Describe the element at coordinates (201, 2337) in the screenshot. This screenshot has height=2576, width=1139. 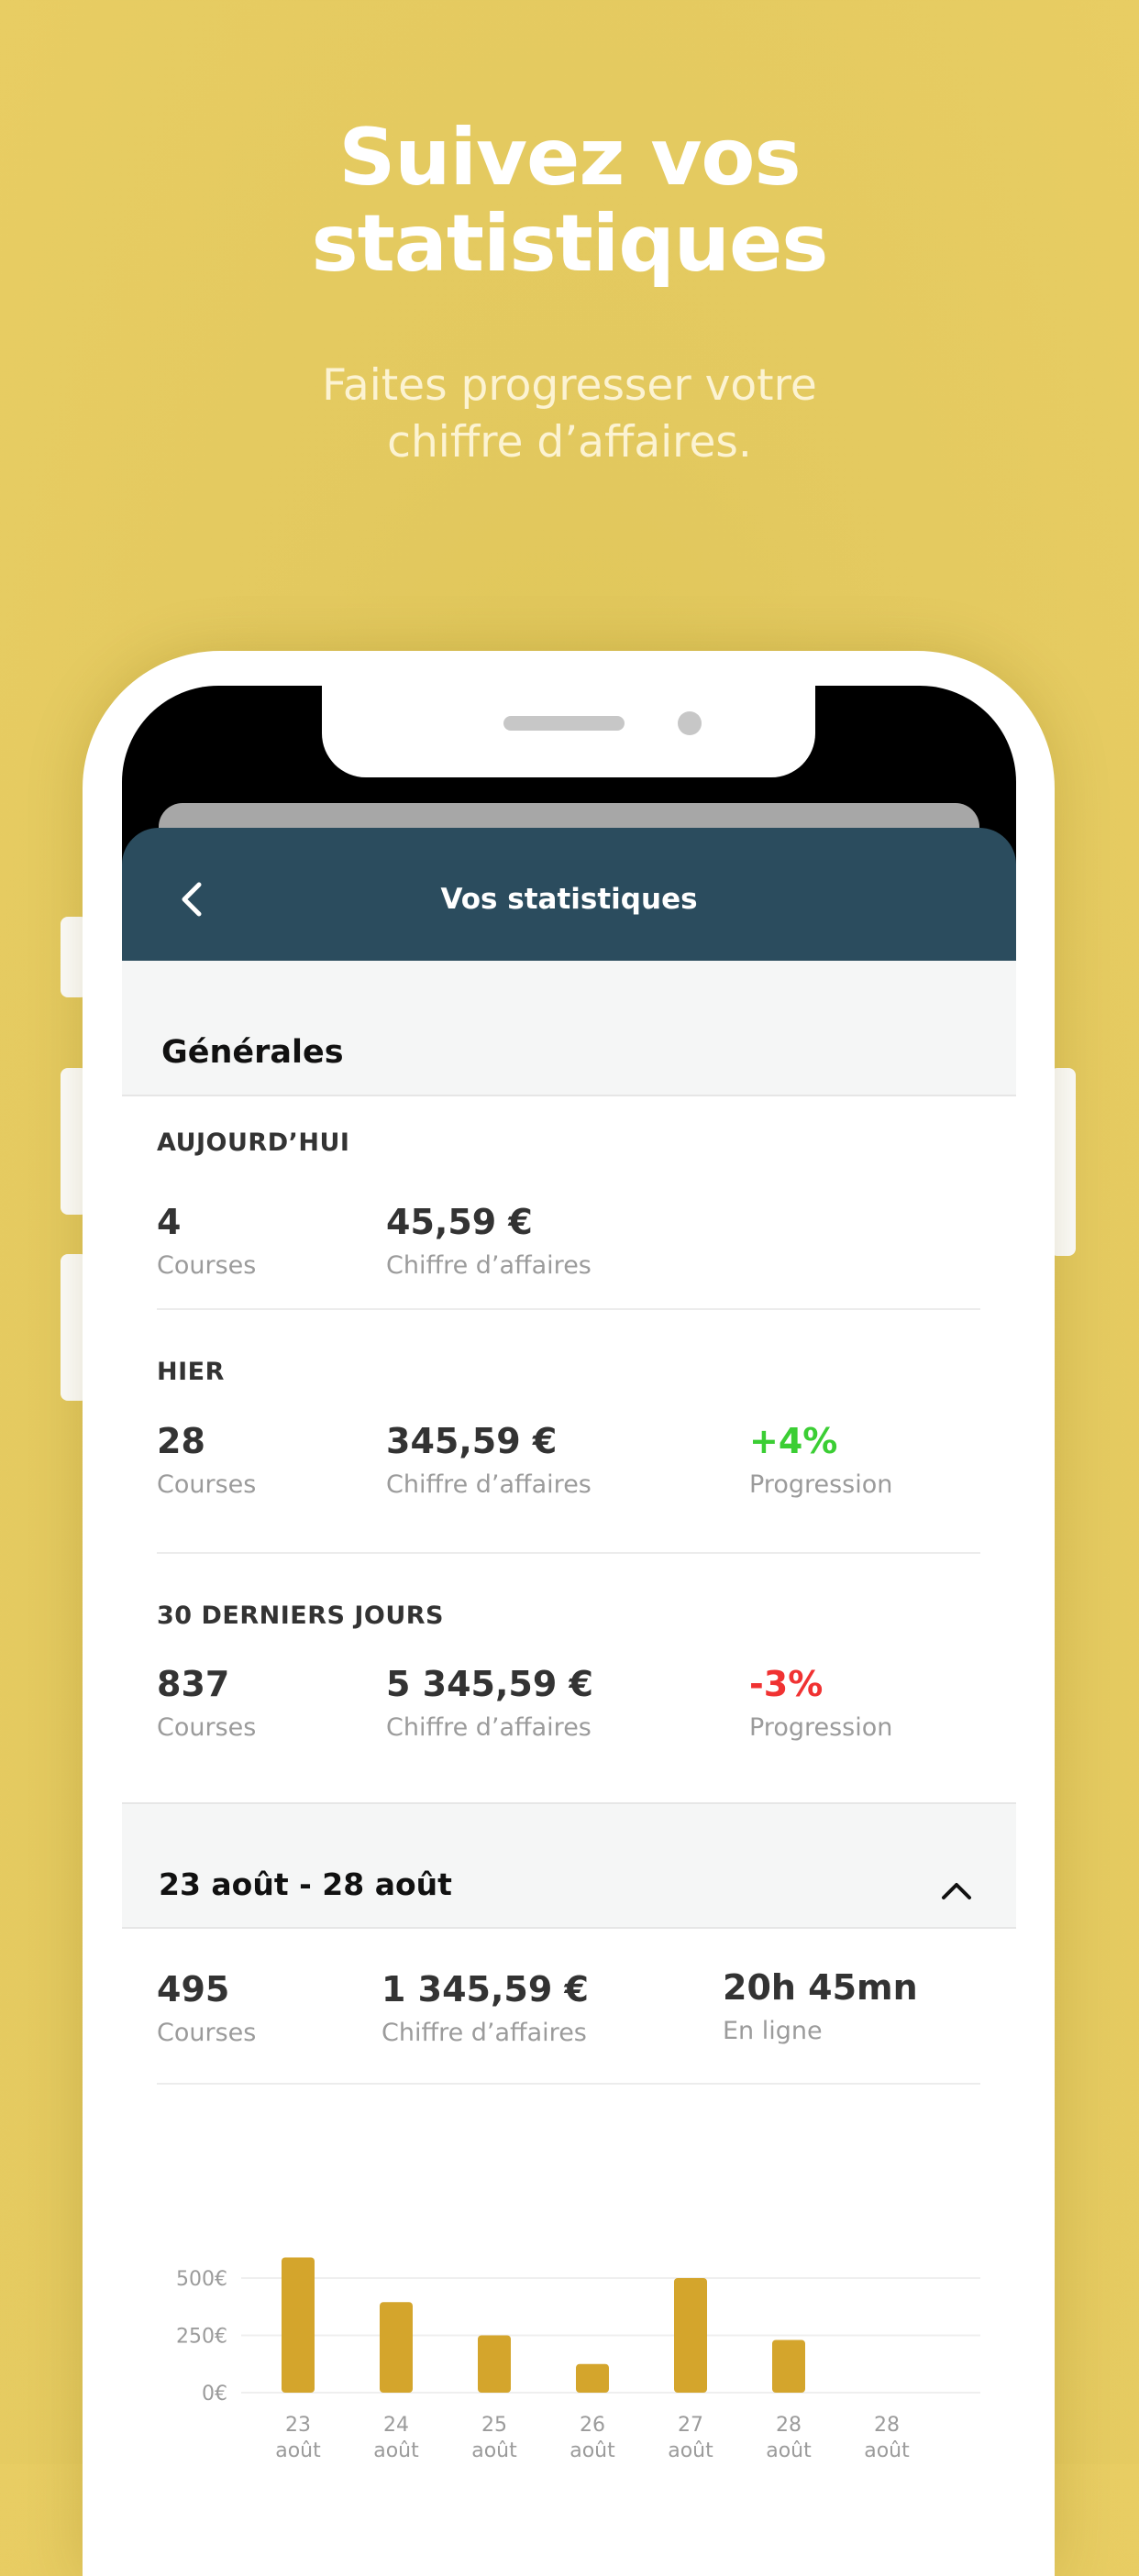
I see `chart-y-tick-label: 250€` at that location.